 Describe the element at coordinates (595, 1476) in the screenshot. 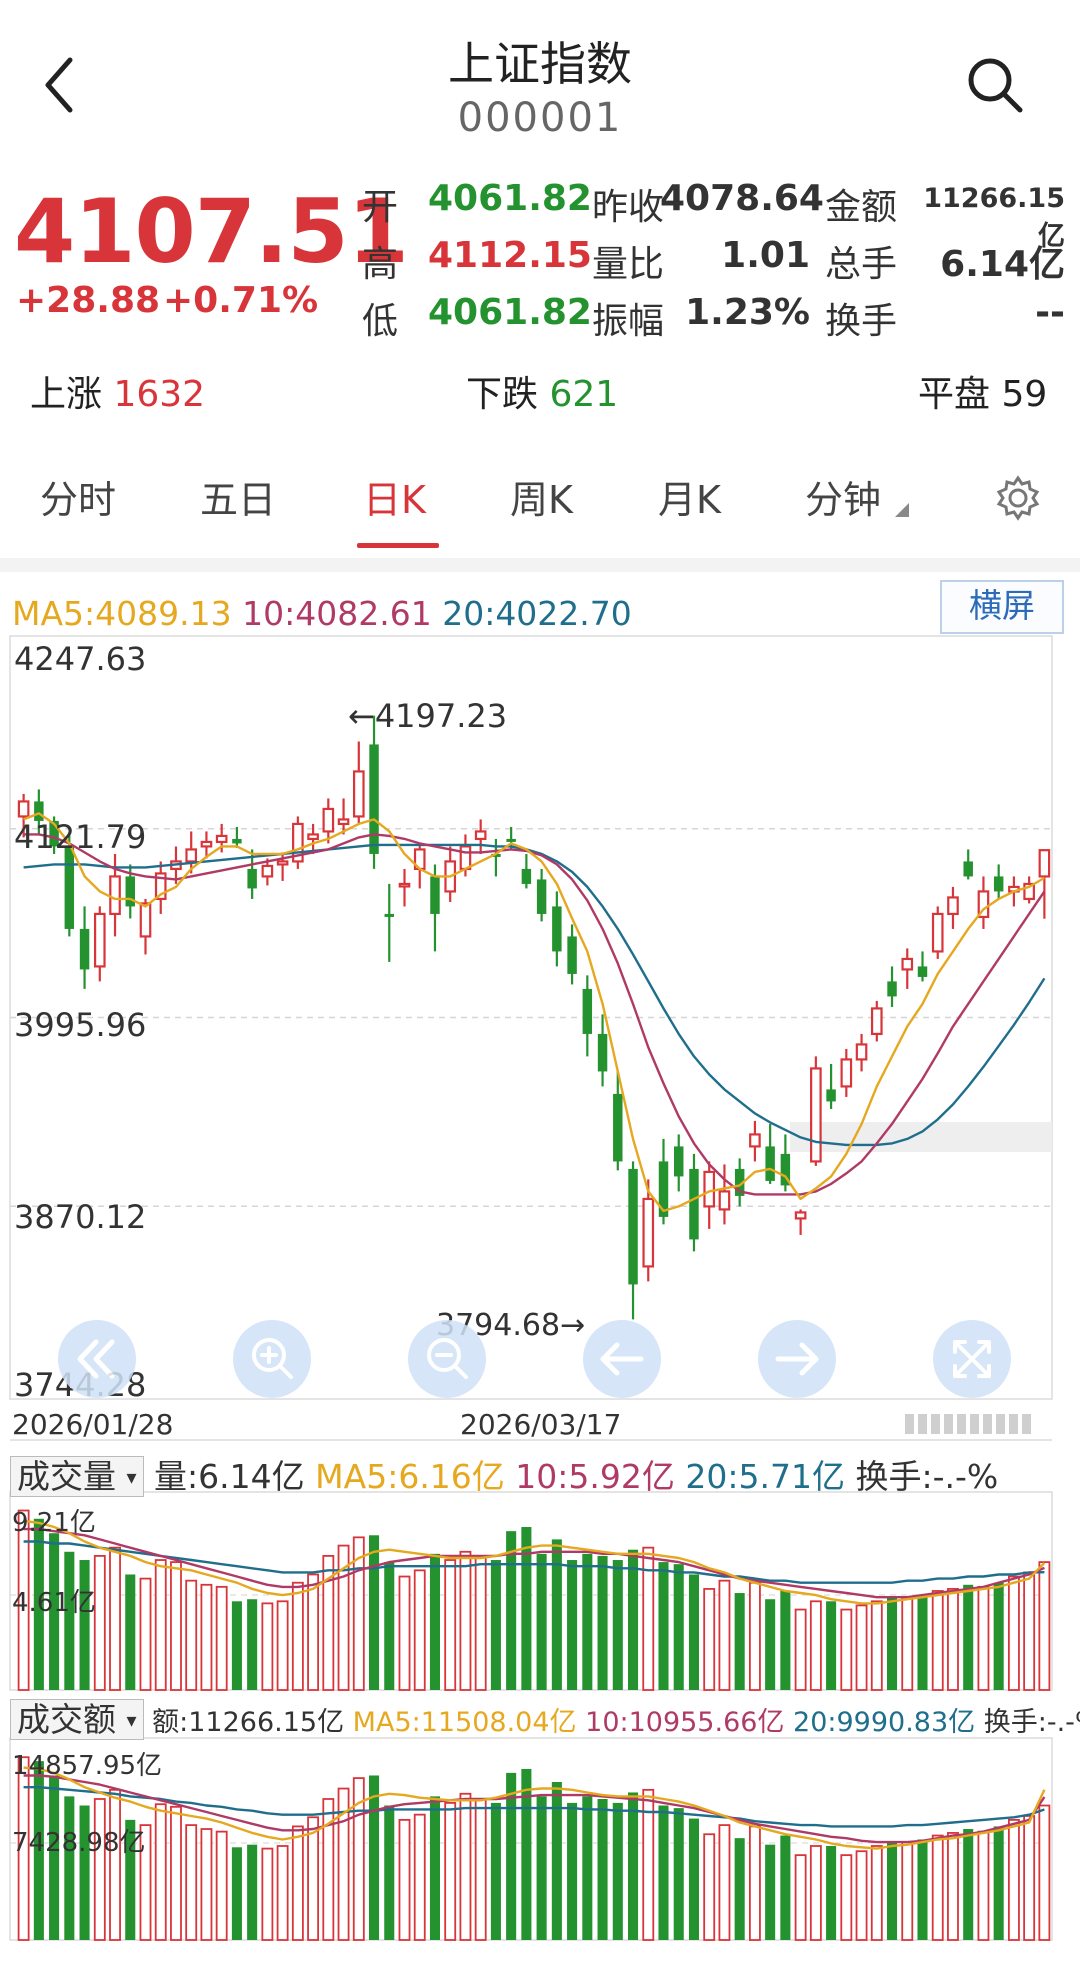

I see `volume-ma10: 10:5.92亿` at that location.